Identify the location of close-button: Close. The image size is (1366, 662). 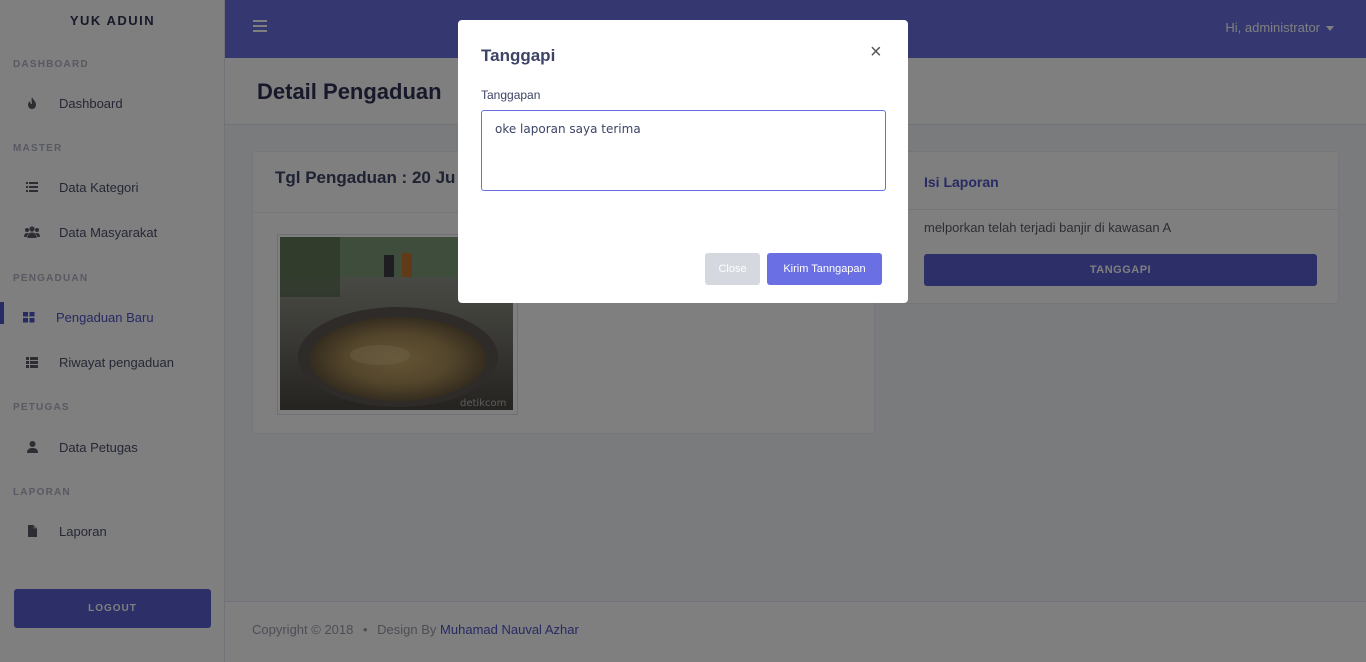
(732, 269).